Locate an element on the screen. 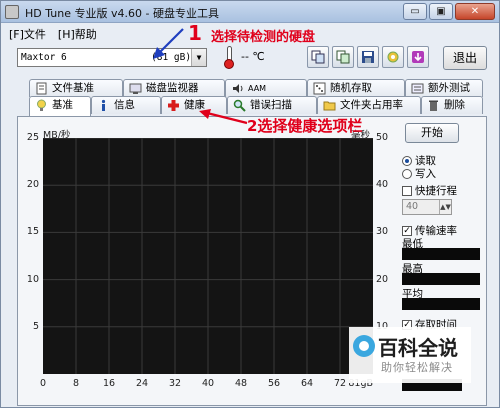 Image resolution: width=500 pixels, height=408 pixels. y-tick-right: 30 is located at coordinates (382, 232).